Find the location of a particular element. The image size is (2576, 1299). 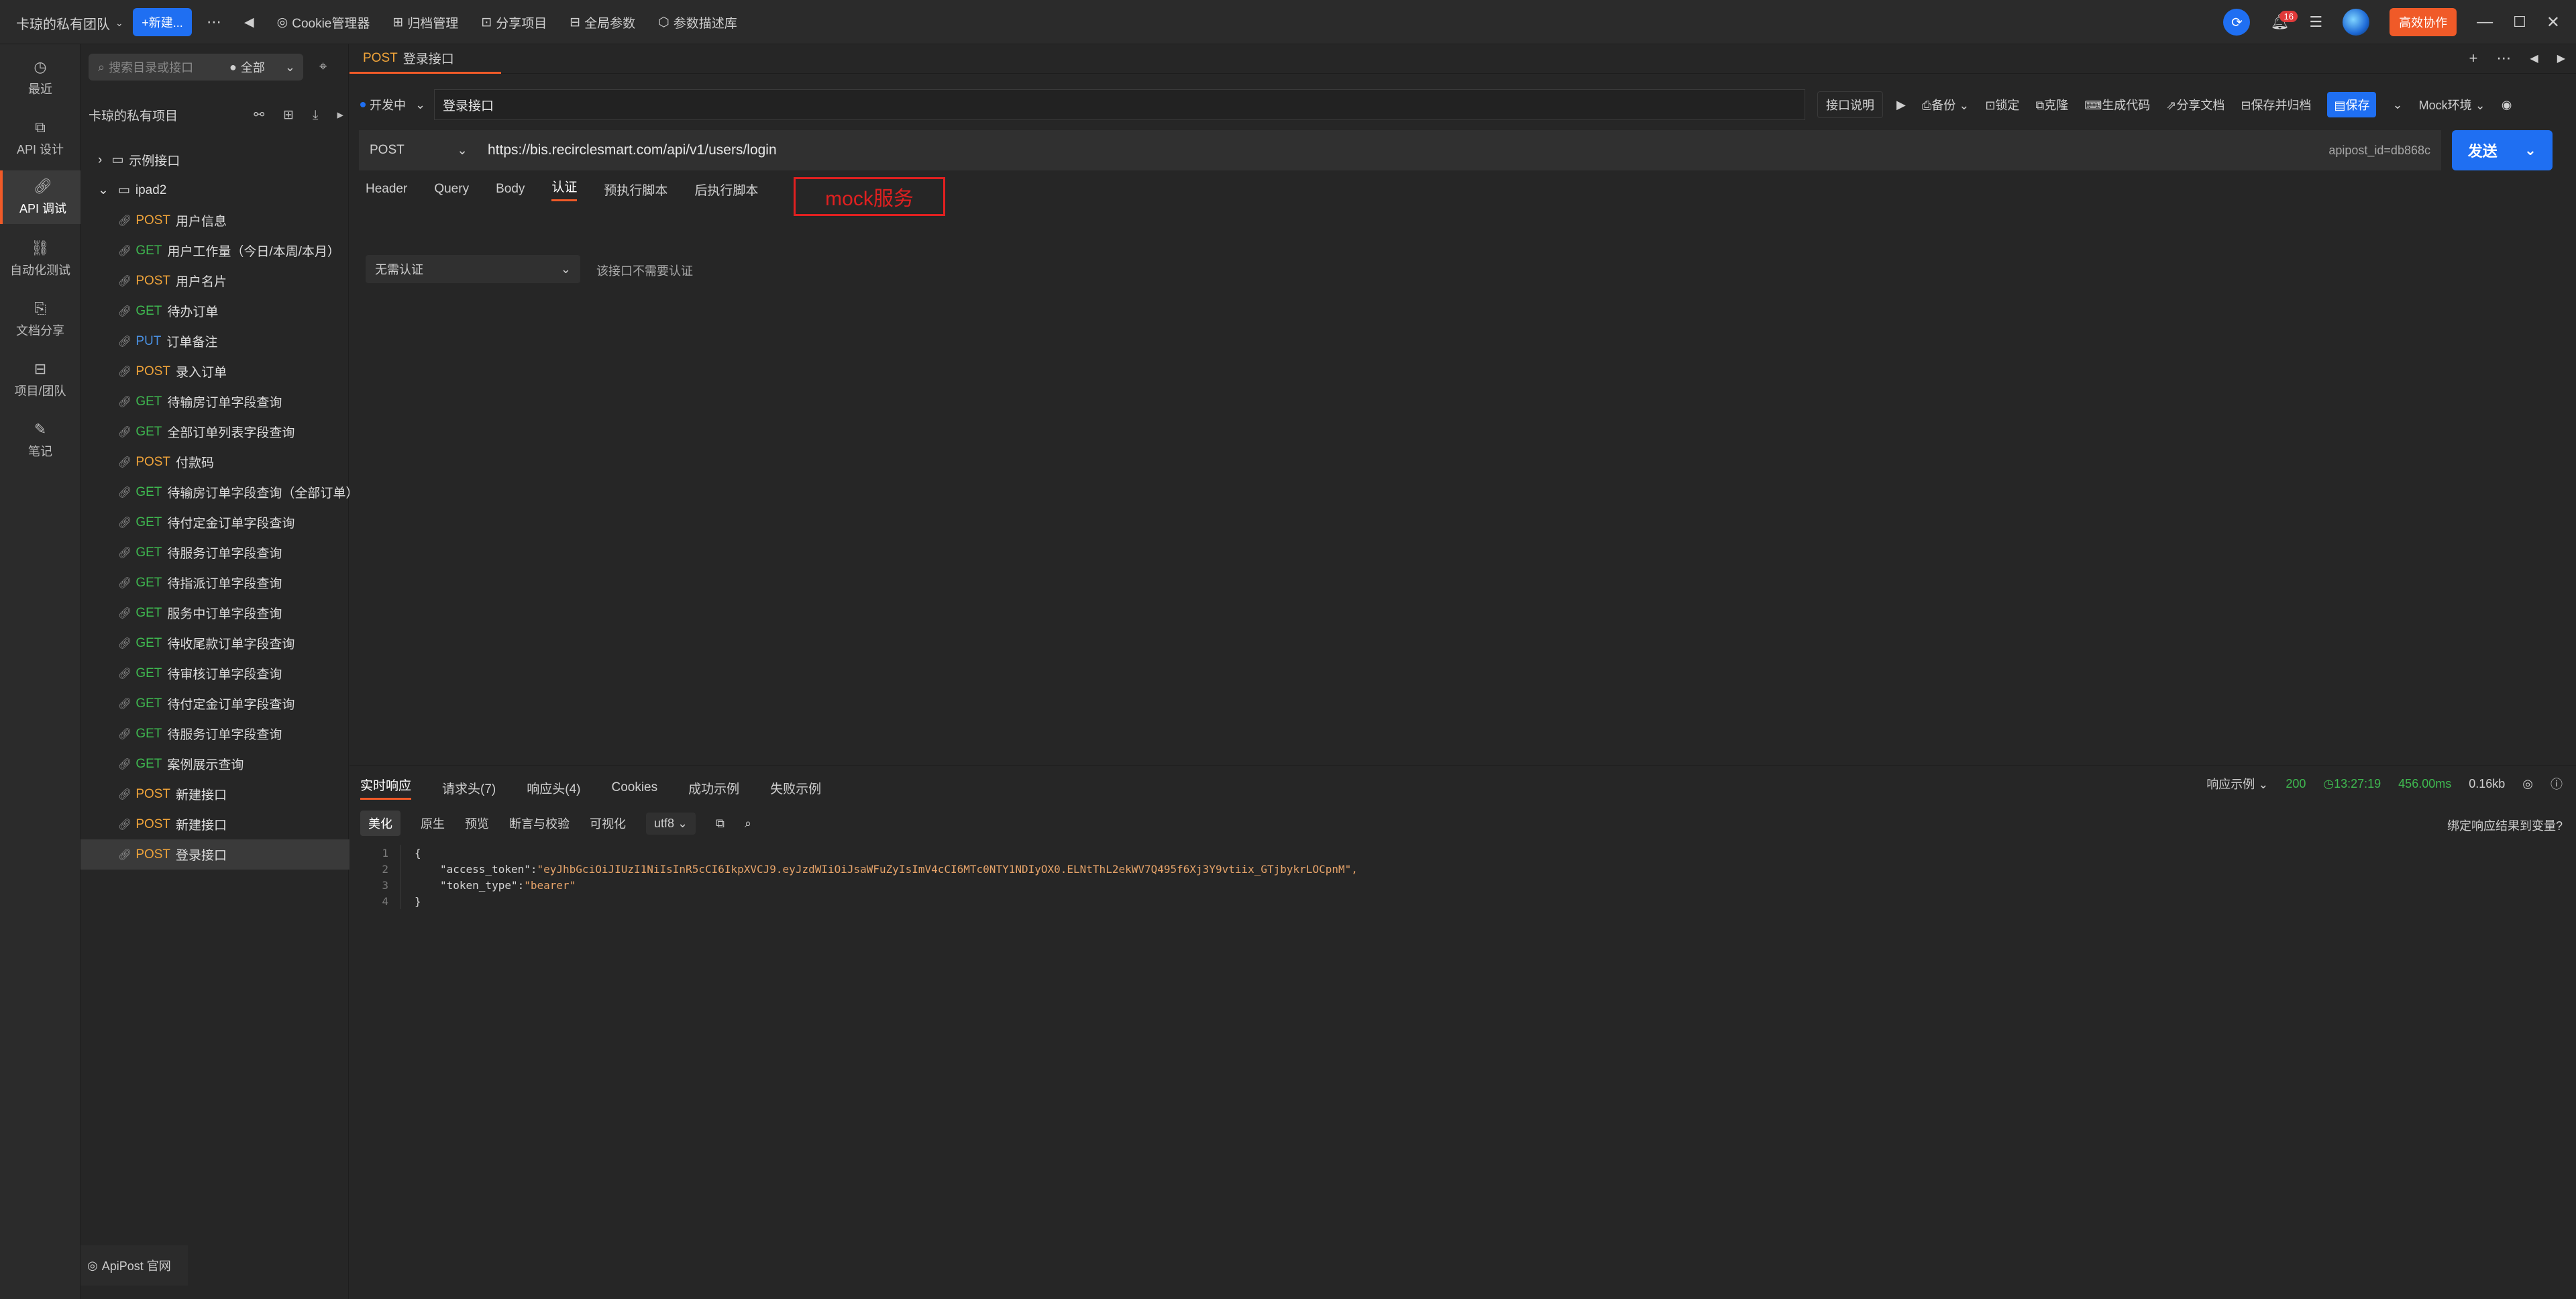

method-select: POST ⌄ is located at coordinates (418, 150).